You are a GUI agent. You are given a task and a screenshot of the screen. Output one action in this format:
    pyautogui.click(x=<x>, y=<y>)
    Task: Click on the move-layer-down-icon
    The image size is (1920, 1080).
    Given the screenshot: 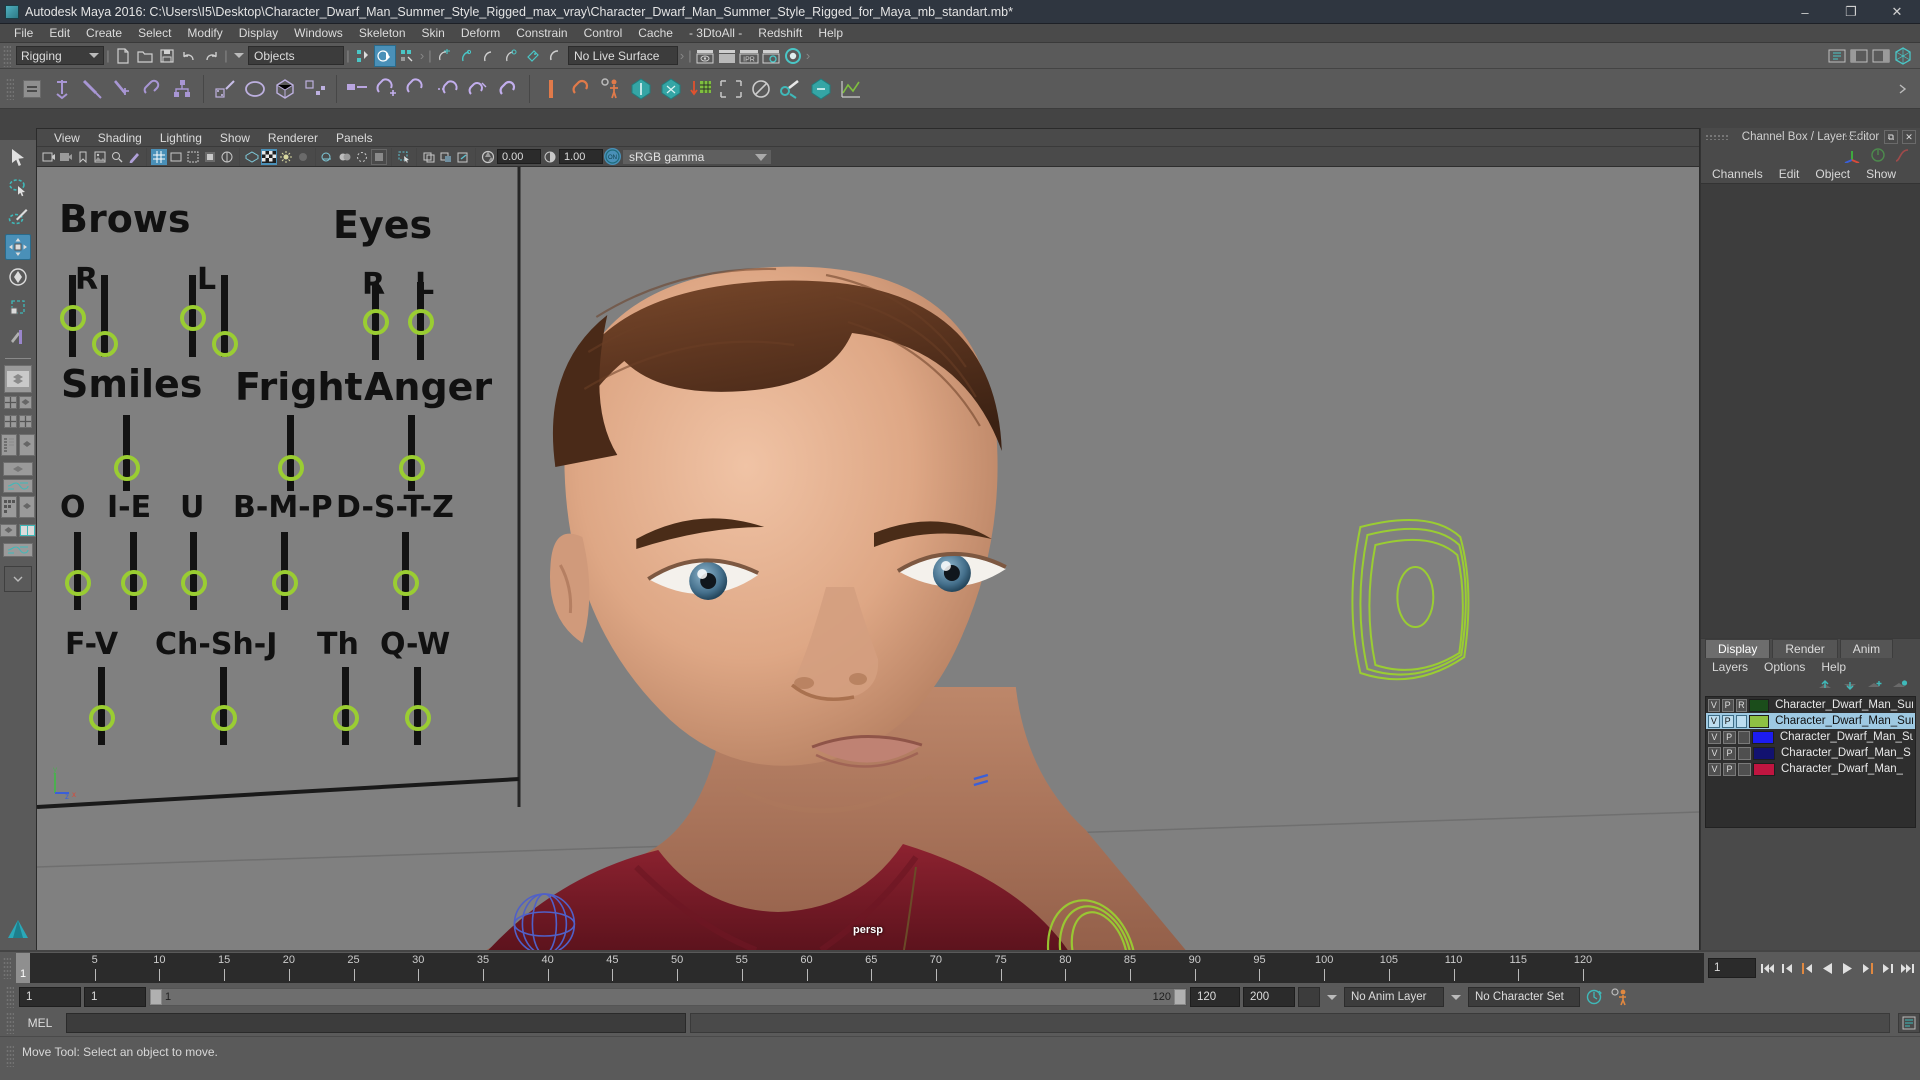 What is the action you would take?
    pyautogui.click(x=1850, y=685)
    